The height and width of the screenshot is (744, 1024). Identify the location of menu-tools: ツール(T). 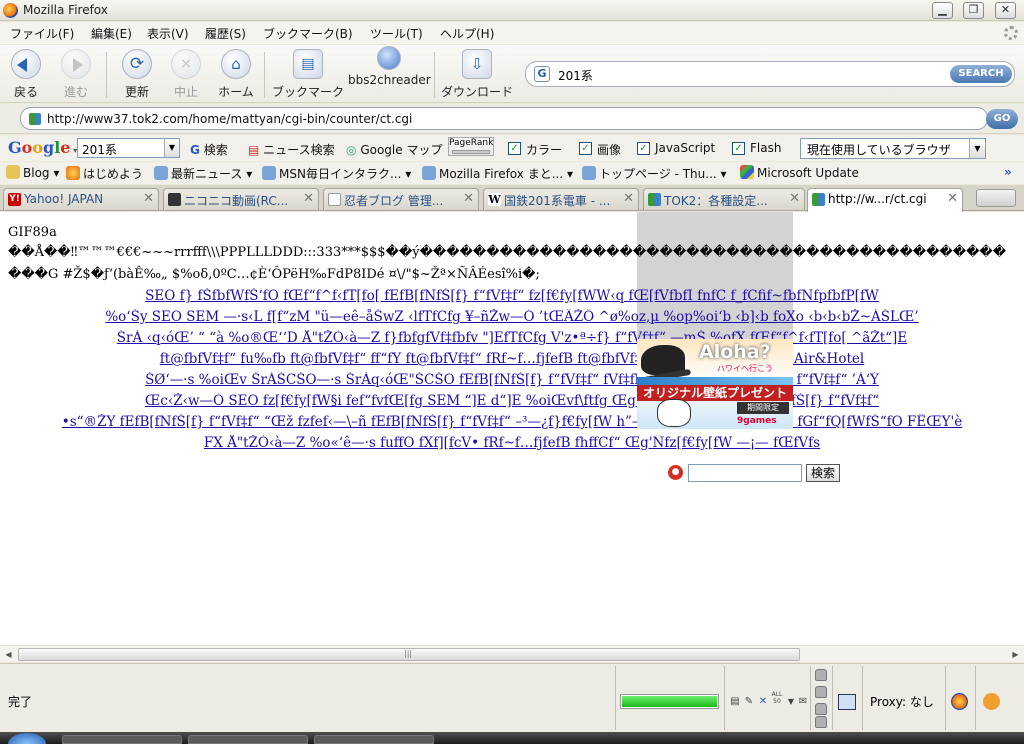
(396, 33).